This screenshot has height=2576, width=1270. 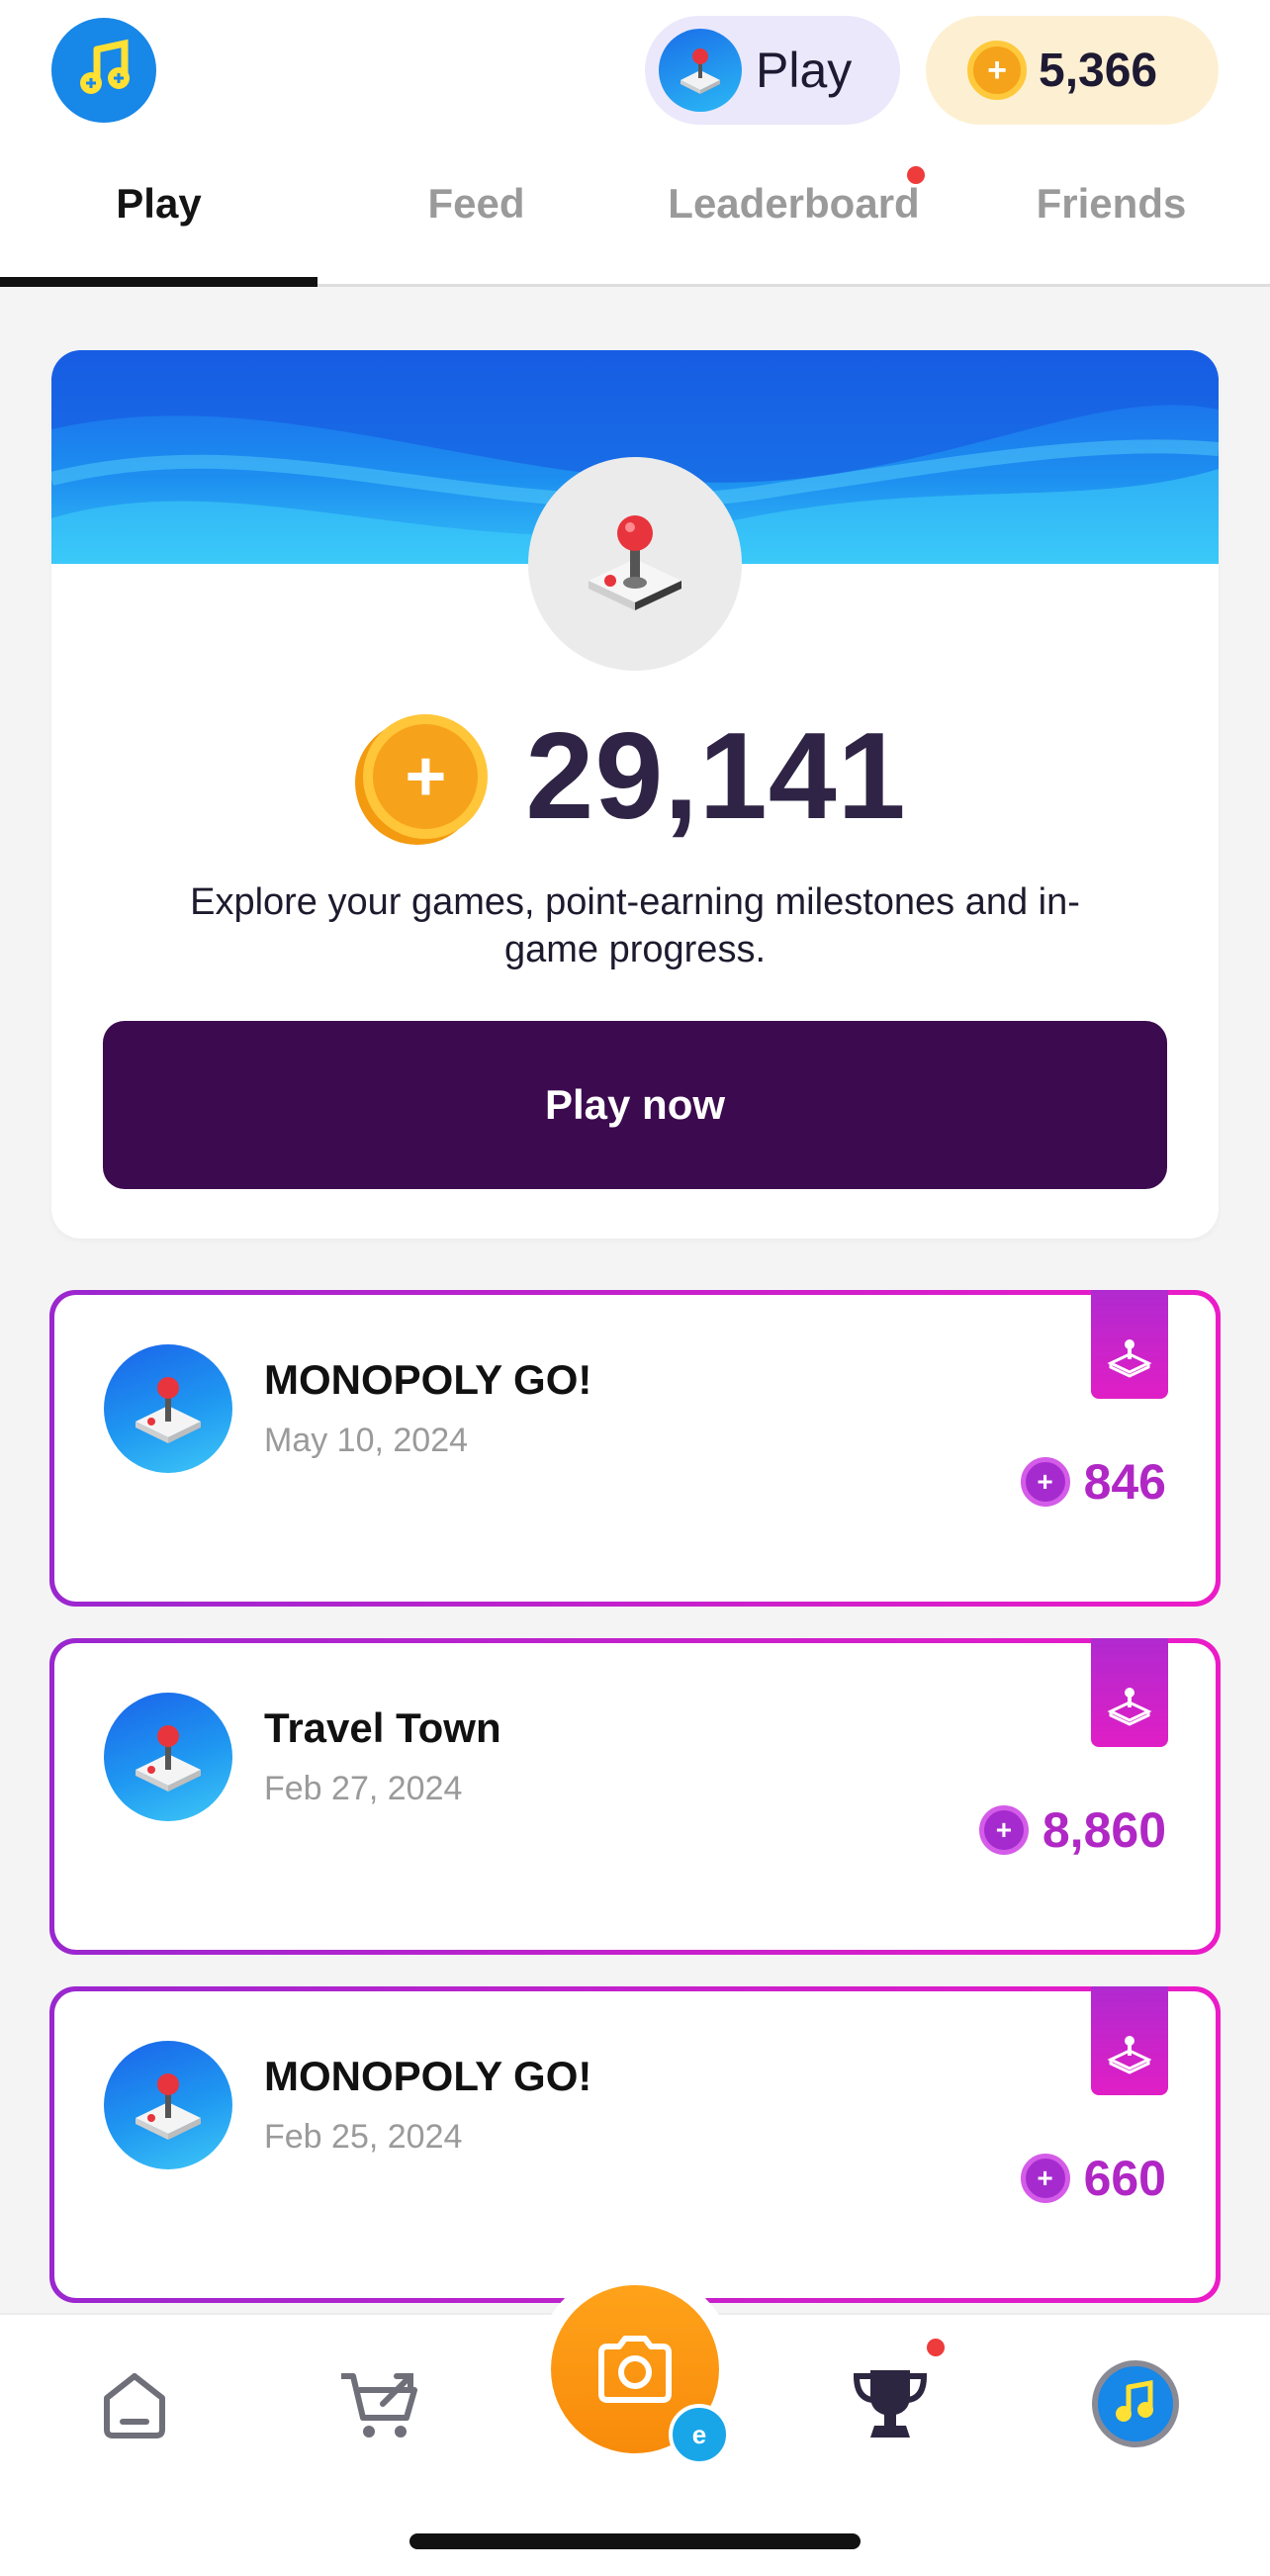 I want to click on home-icon, so click(x=135, y=2403).